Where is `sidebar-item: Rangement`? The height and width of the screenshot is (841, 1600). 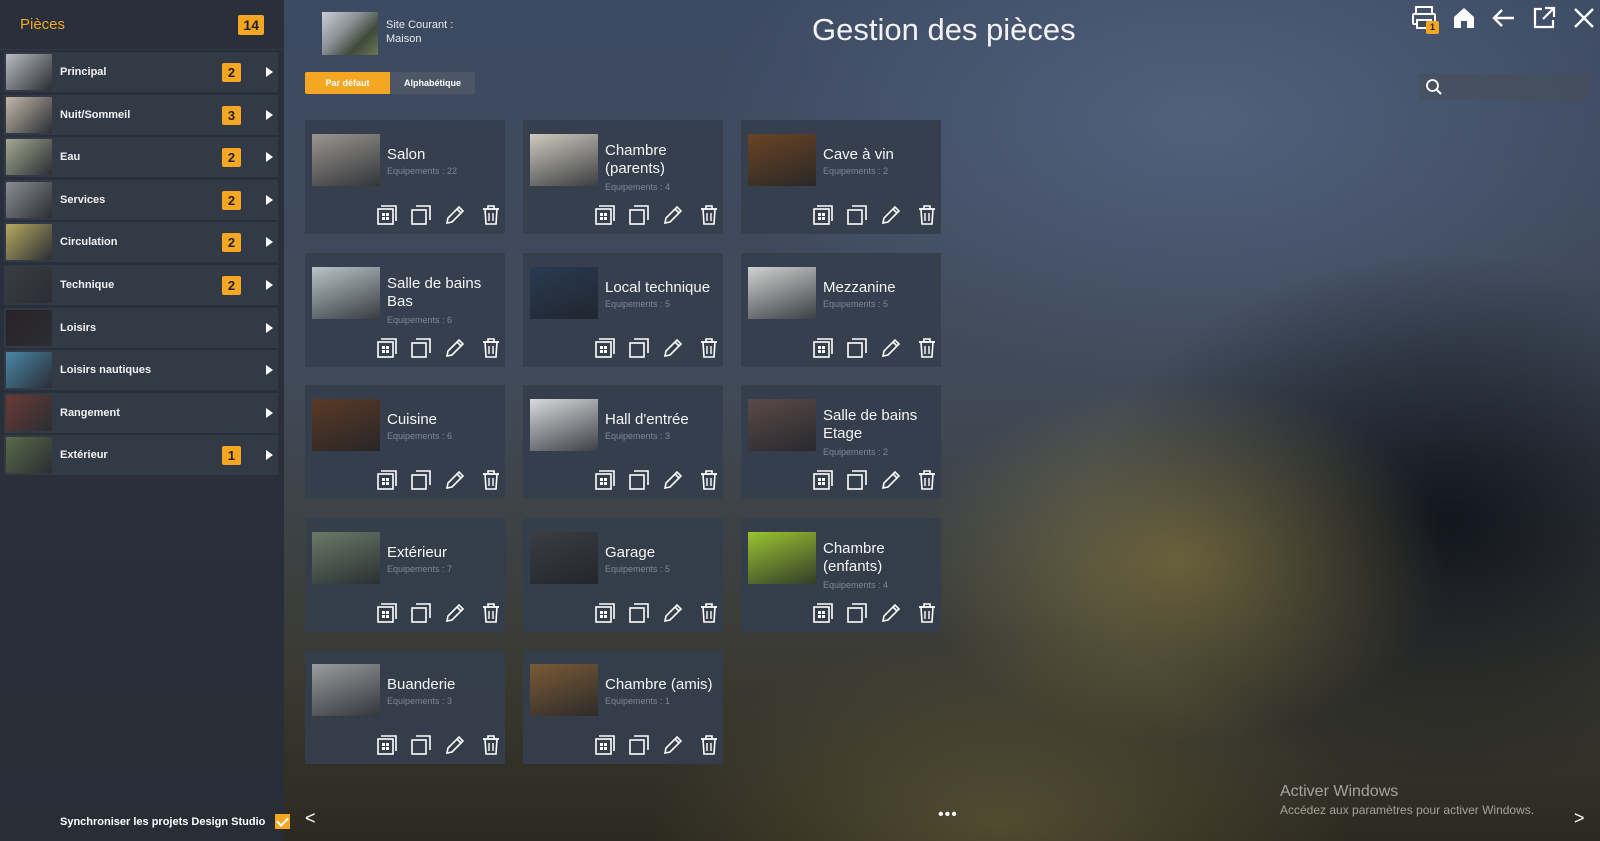 sidebar-item: Rangement is located at coordinates (141, 412).